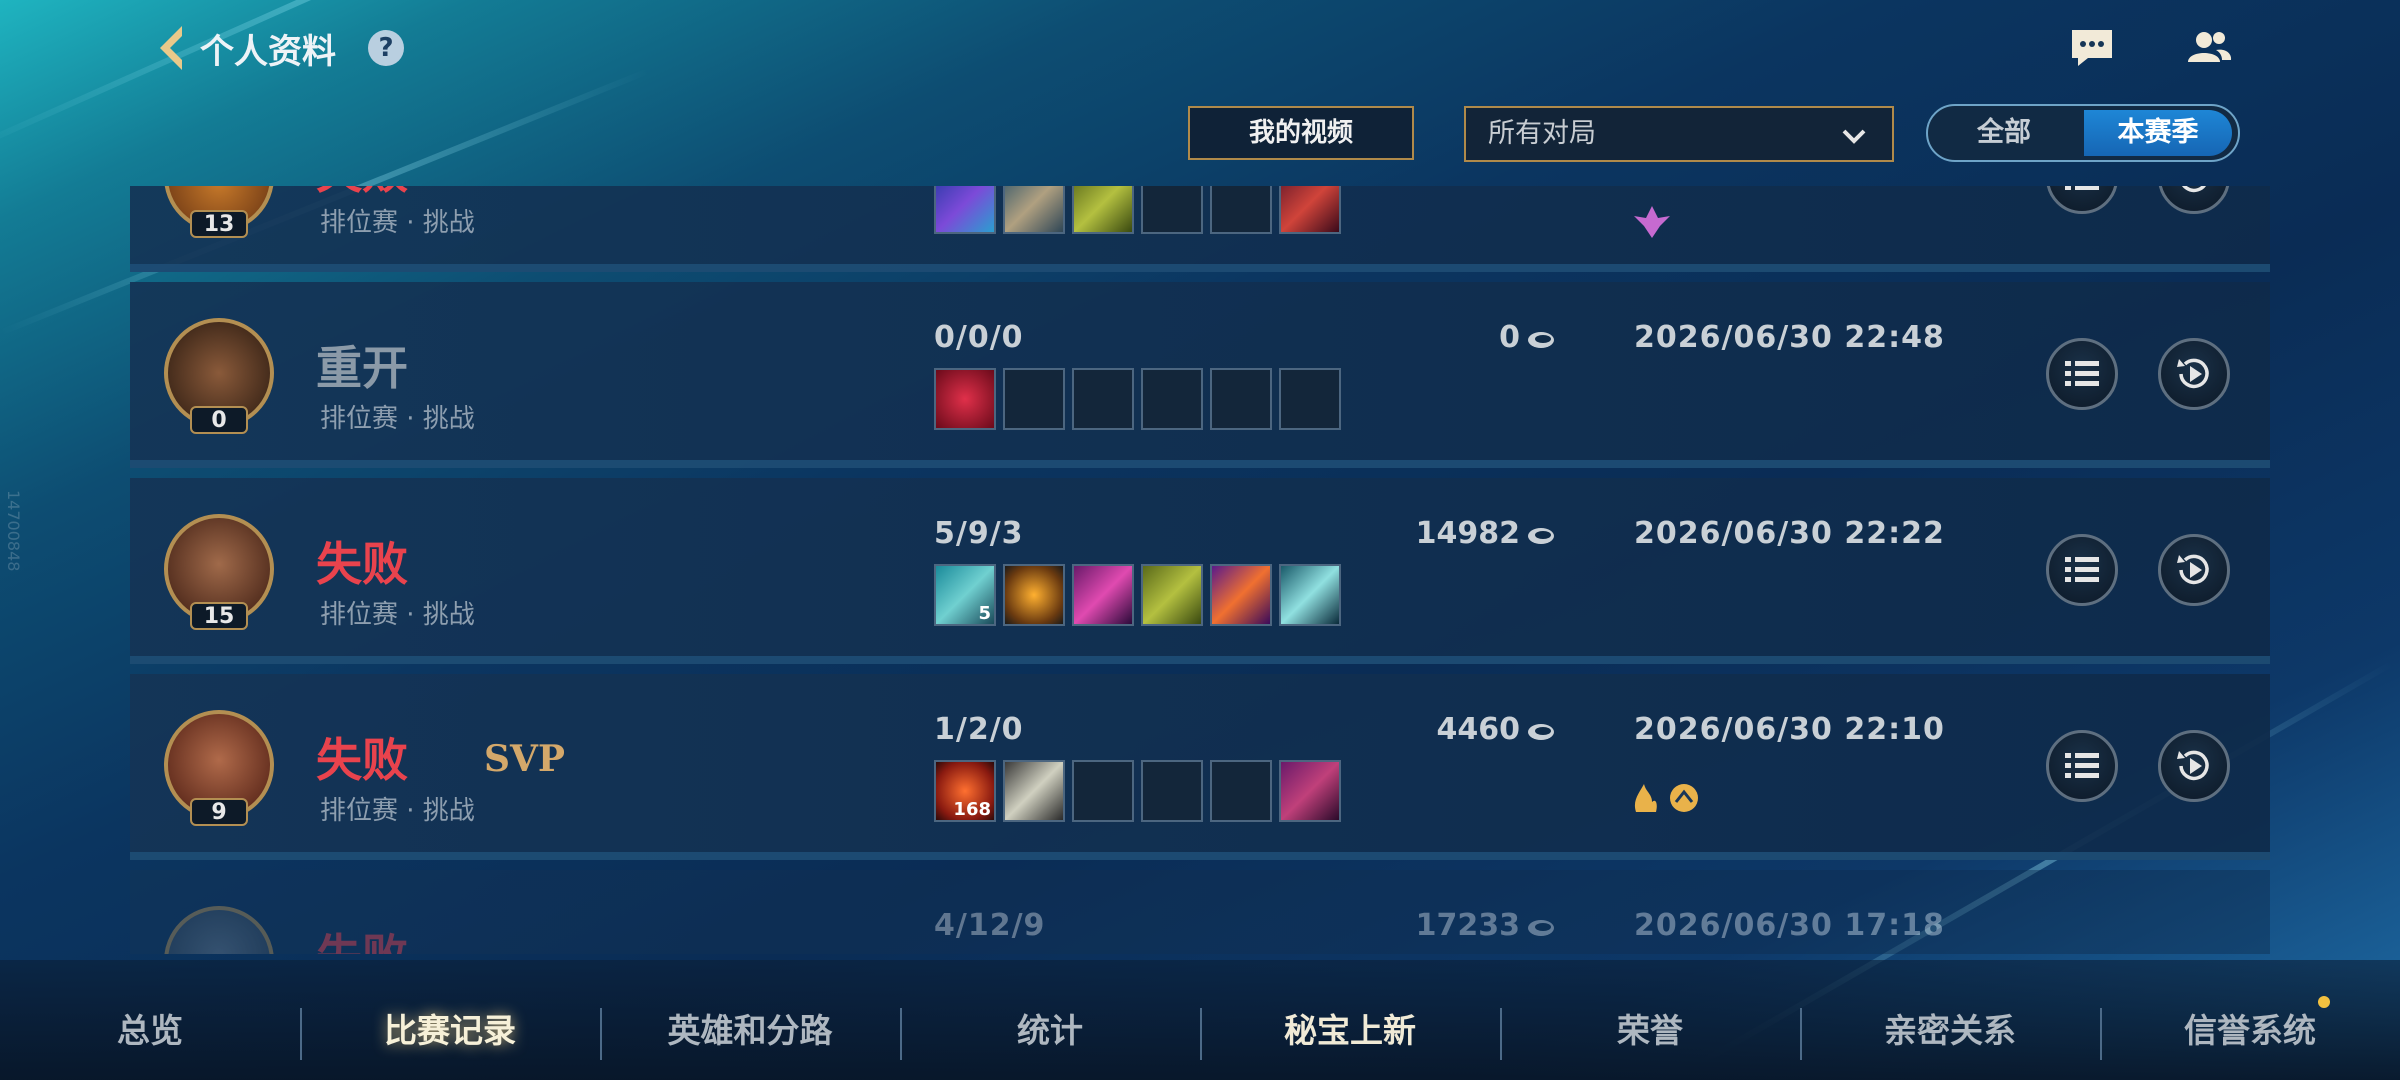 This screenshot has height=1080, width=2400. Describe the element at coordinates (1200, 912) in the screenshot. I see `match-row: 失败 4/12/9 17233 2026/06/30 17:18` at that location.